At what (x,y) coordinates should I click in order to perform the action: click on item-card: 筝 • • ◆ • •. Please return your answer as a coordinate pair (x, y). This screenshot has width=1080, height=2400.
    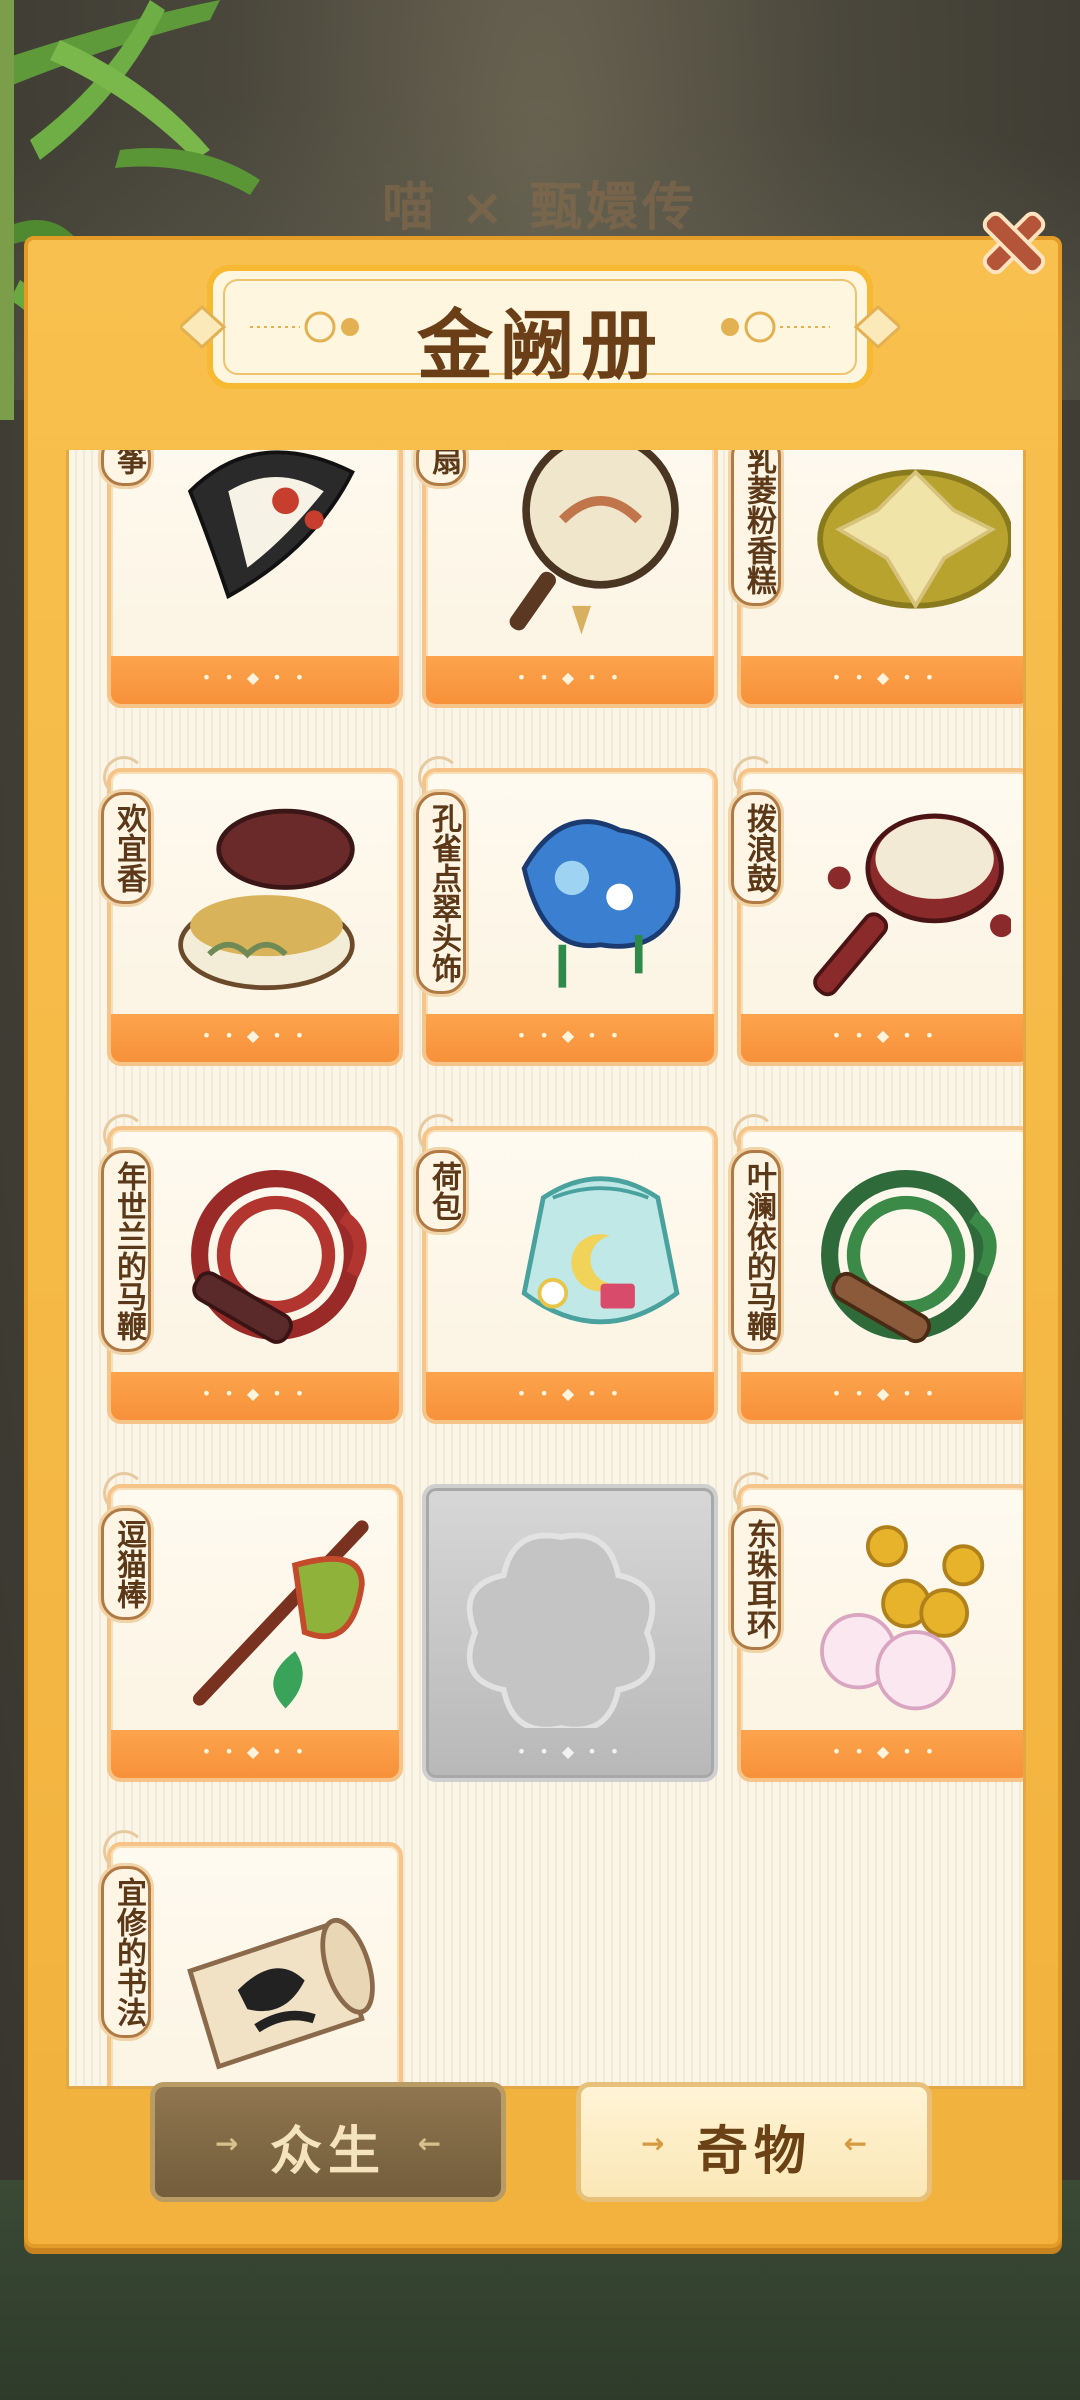
    Looking at the image, I should click on (252, 579).